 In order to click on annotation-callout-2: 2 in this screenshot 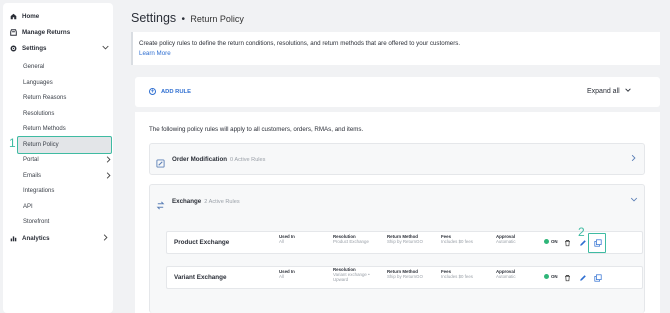, I will do `click(581, 232)`.